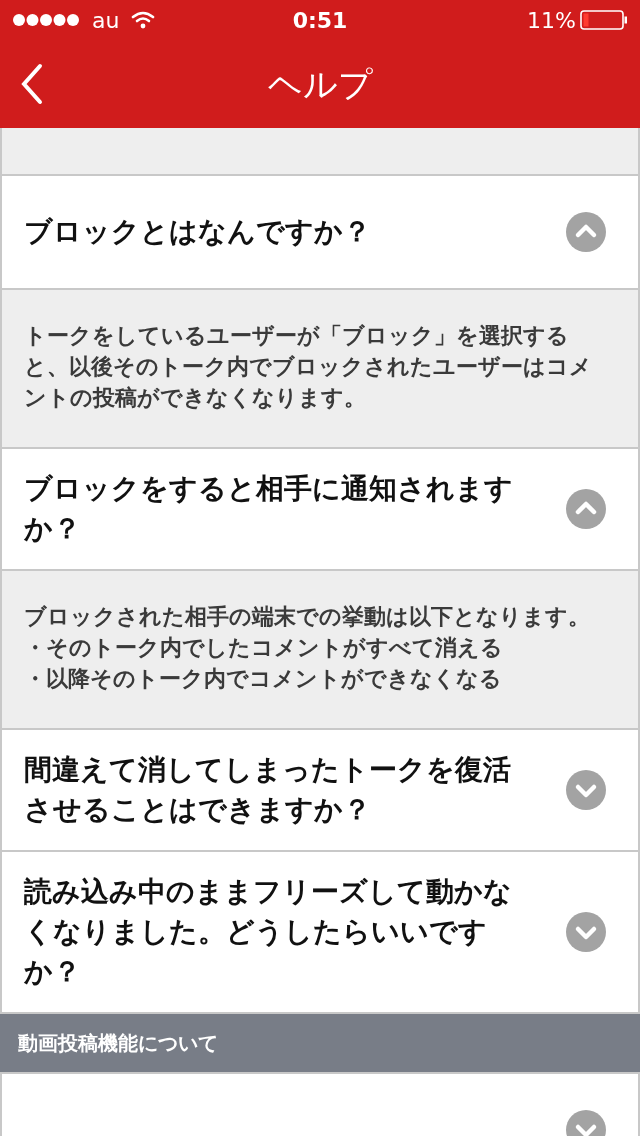 This screenshot has width=640, height=1136. I want to click on question-text: 間違えて消してしまったトークを復活させることはできますか？, so click(268, 790).